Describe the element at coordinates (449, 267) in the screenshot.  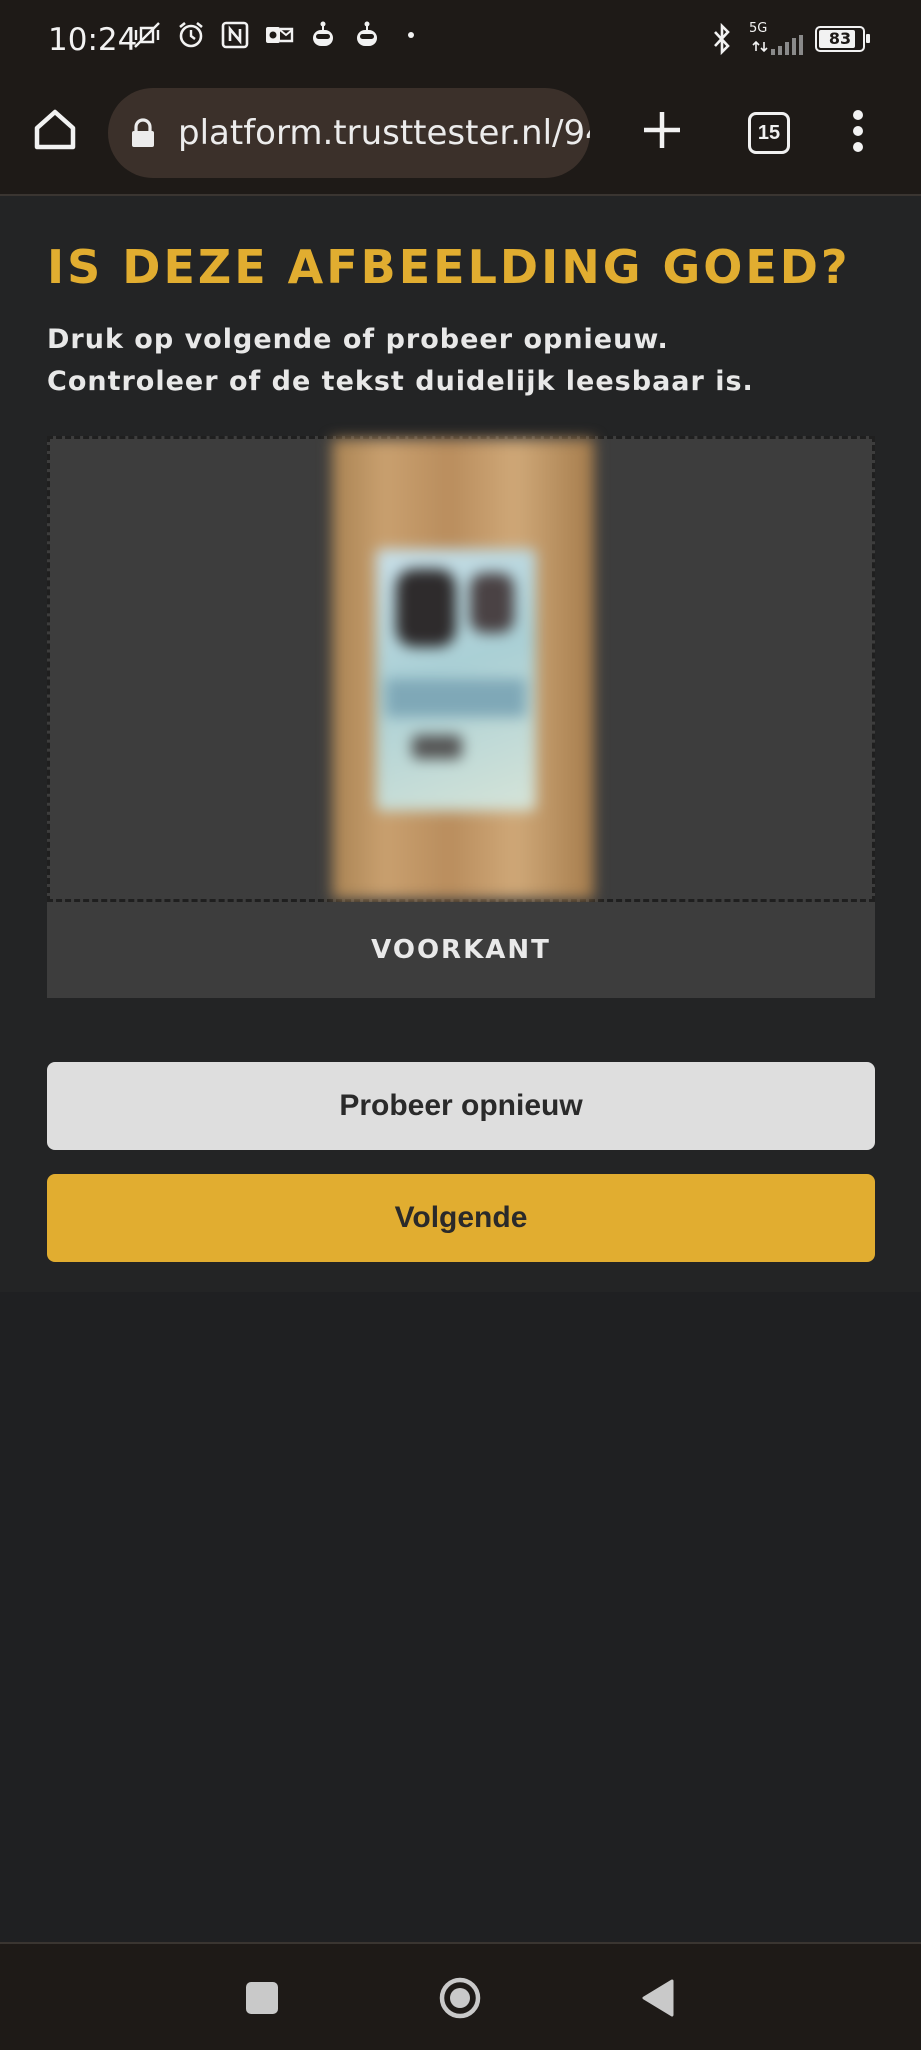
I see `page-title: IS DEZE AFBEELDING GOED?` at that location.